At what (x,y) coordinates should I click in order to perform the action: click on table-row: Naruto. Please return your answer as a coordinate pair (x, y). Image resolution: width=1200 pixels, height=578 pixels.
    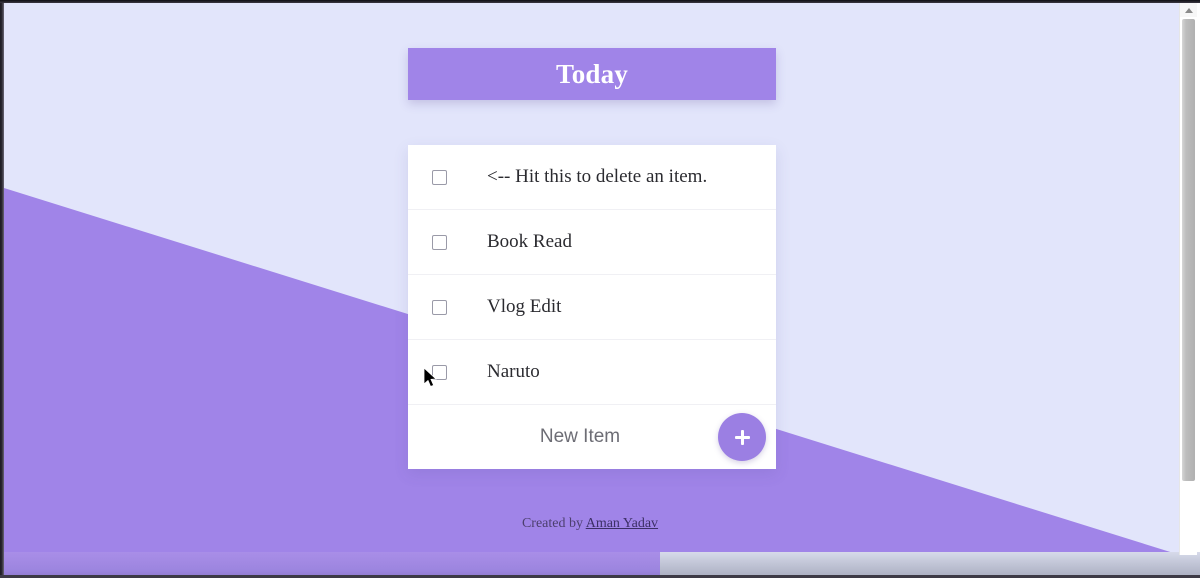
    Looking at the image, I should click on (592, 372).